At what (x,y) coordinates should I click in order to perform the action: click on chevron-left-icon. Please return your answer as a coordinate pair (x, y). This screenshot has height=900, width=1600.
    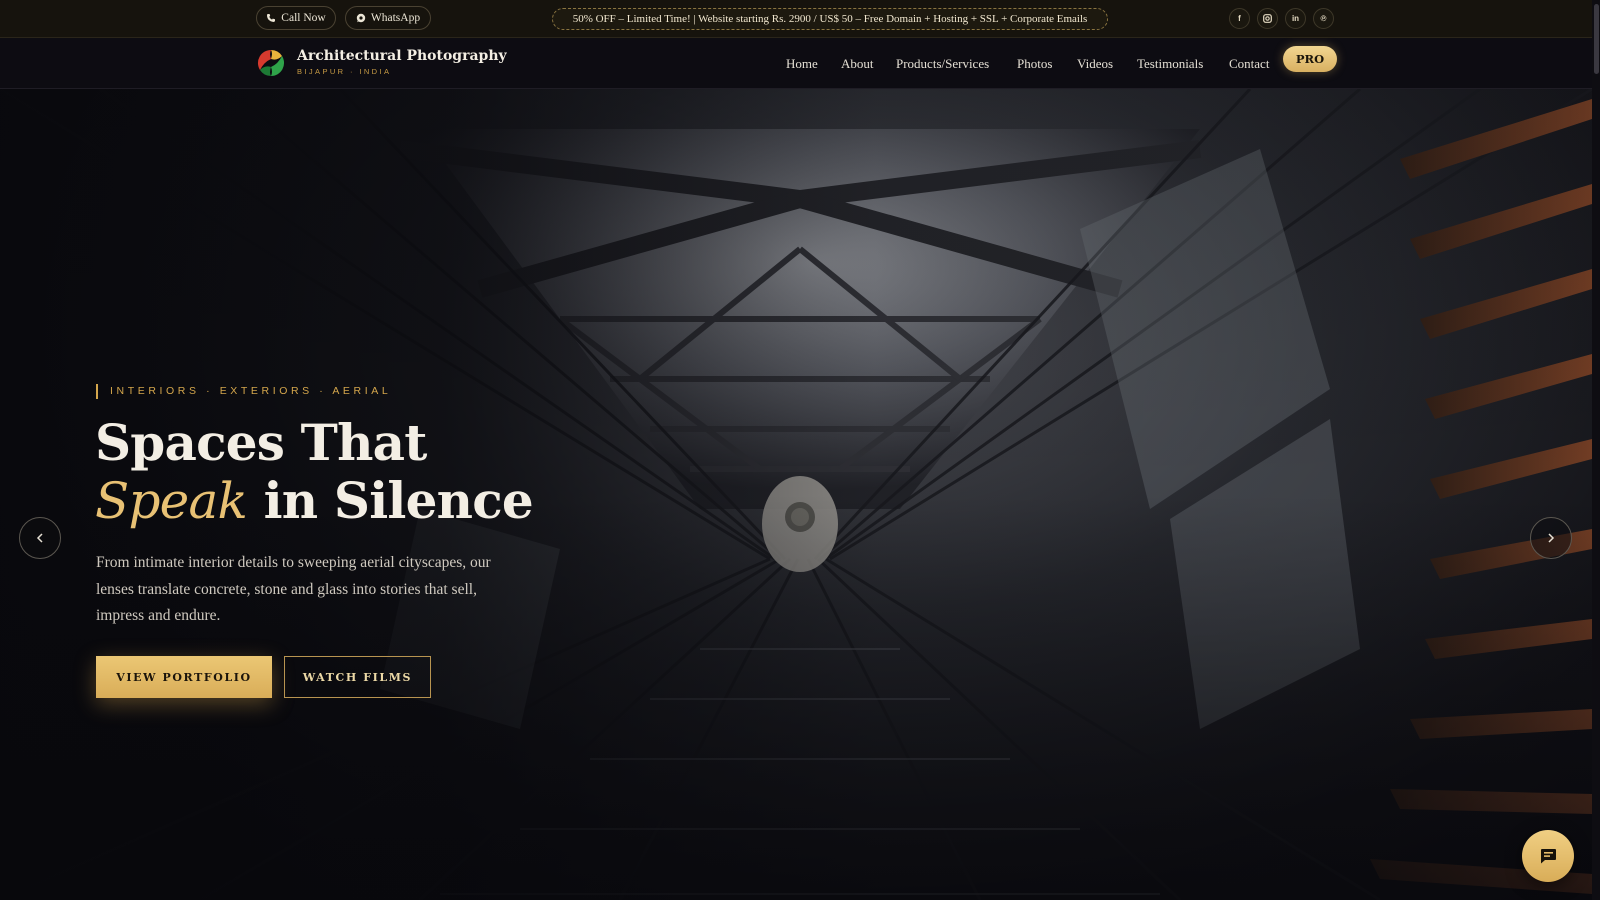
    Looking at the image, I should click on (39, 538).